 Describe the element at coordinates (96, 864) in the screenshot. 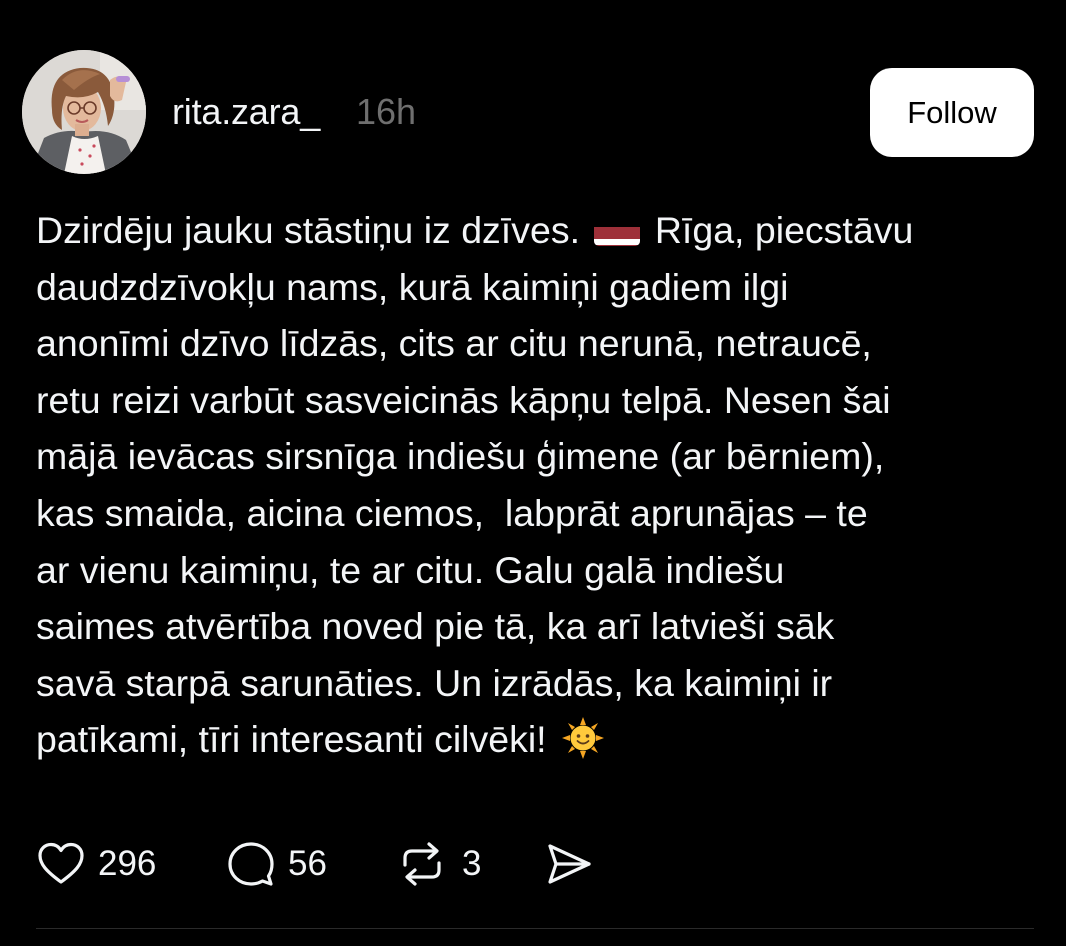

I see `like-button: 296` at that location.